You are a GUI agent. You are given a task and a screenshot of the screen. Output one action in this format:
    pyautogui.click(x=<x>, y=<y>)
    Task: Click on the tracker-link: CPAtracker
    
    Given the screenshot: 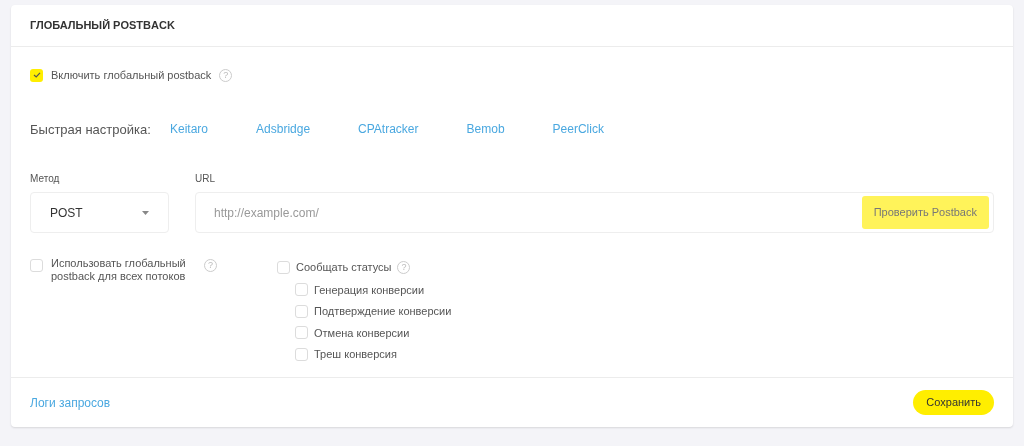 What is the action you would take?
    pyautogui.click(x=388, y=129)
    